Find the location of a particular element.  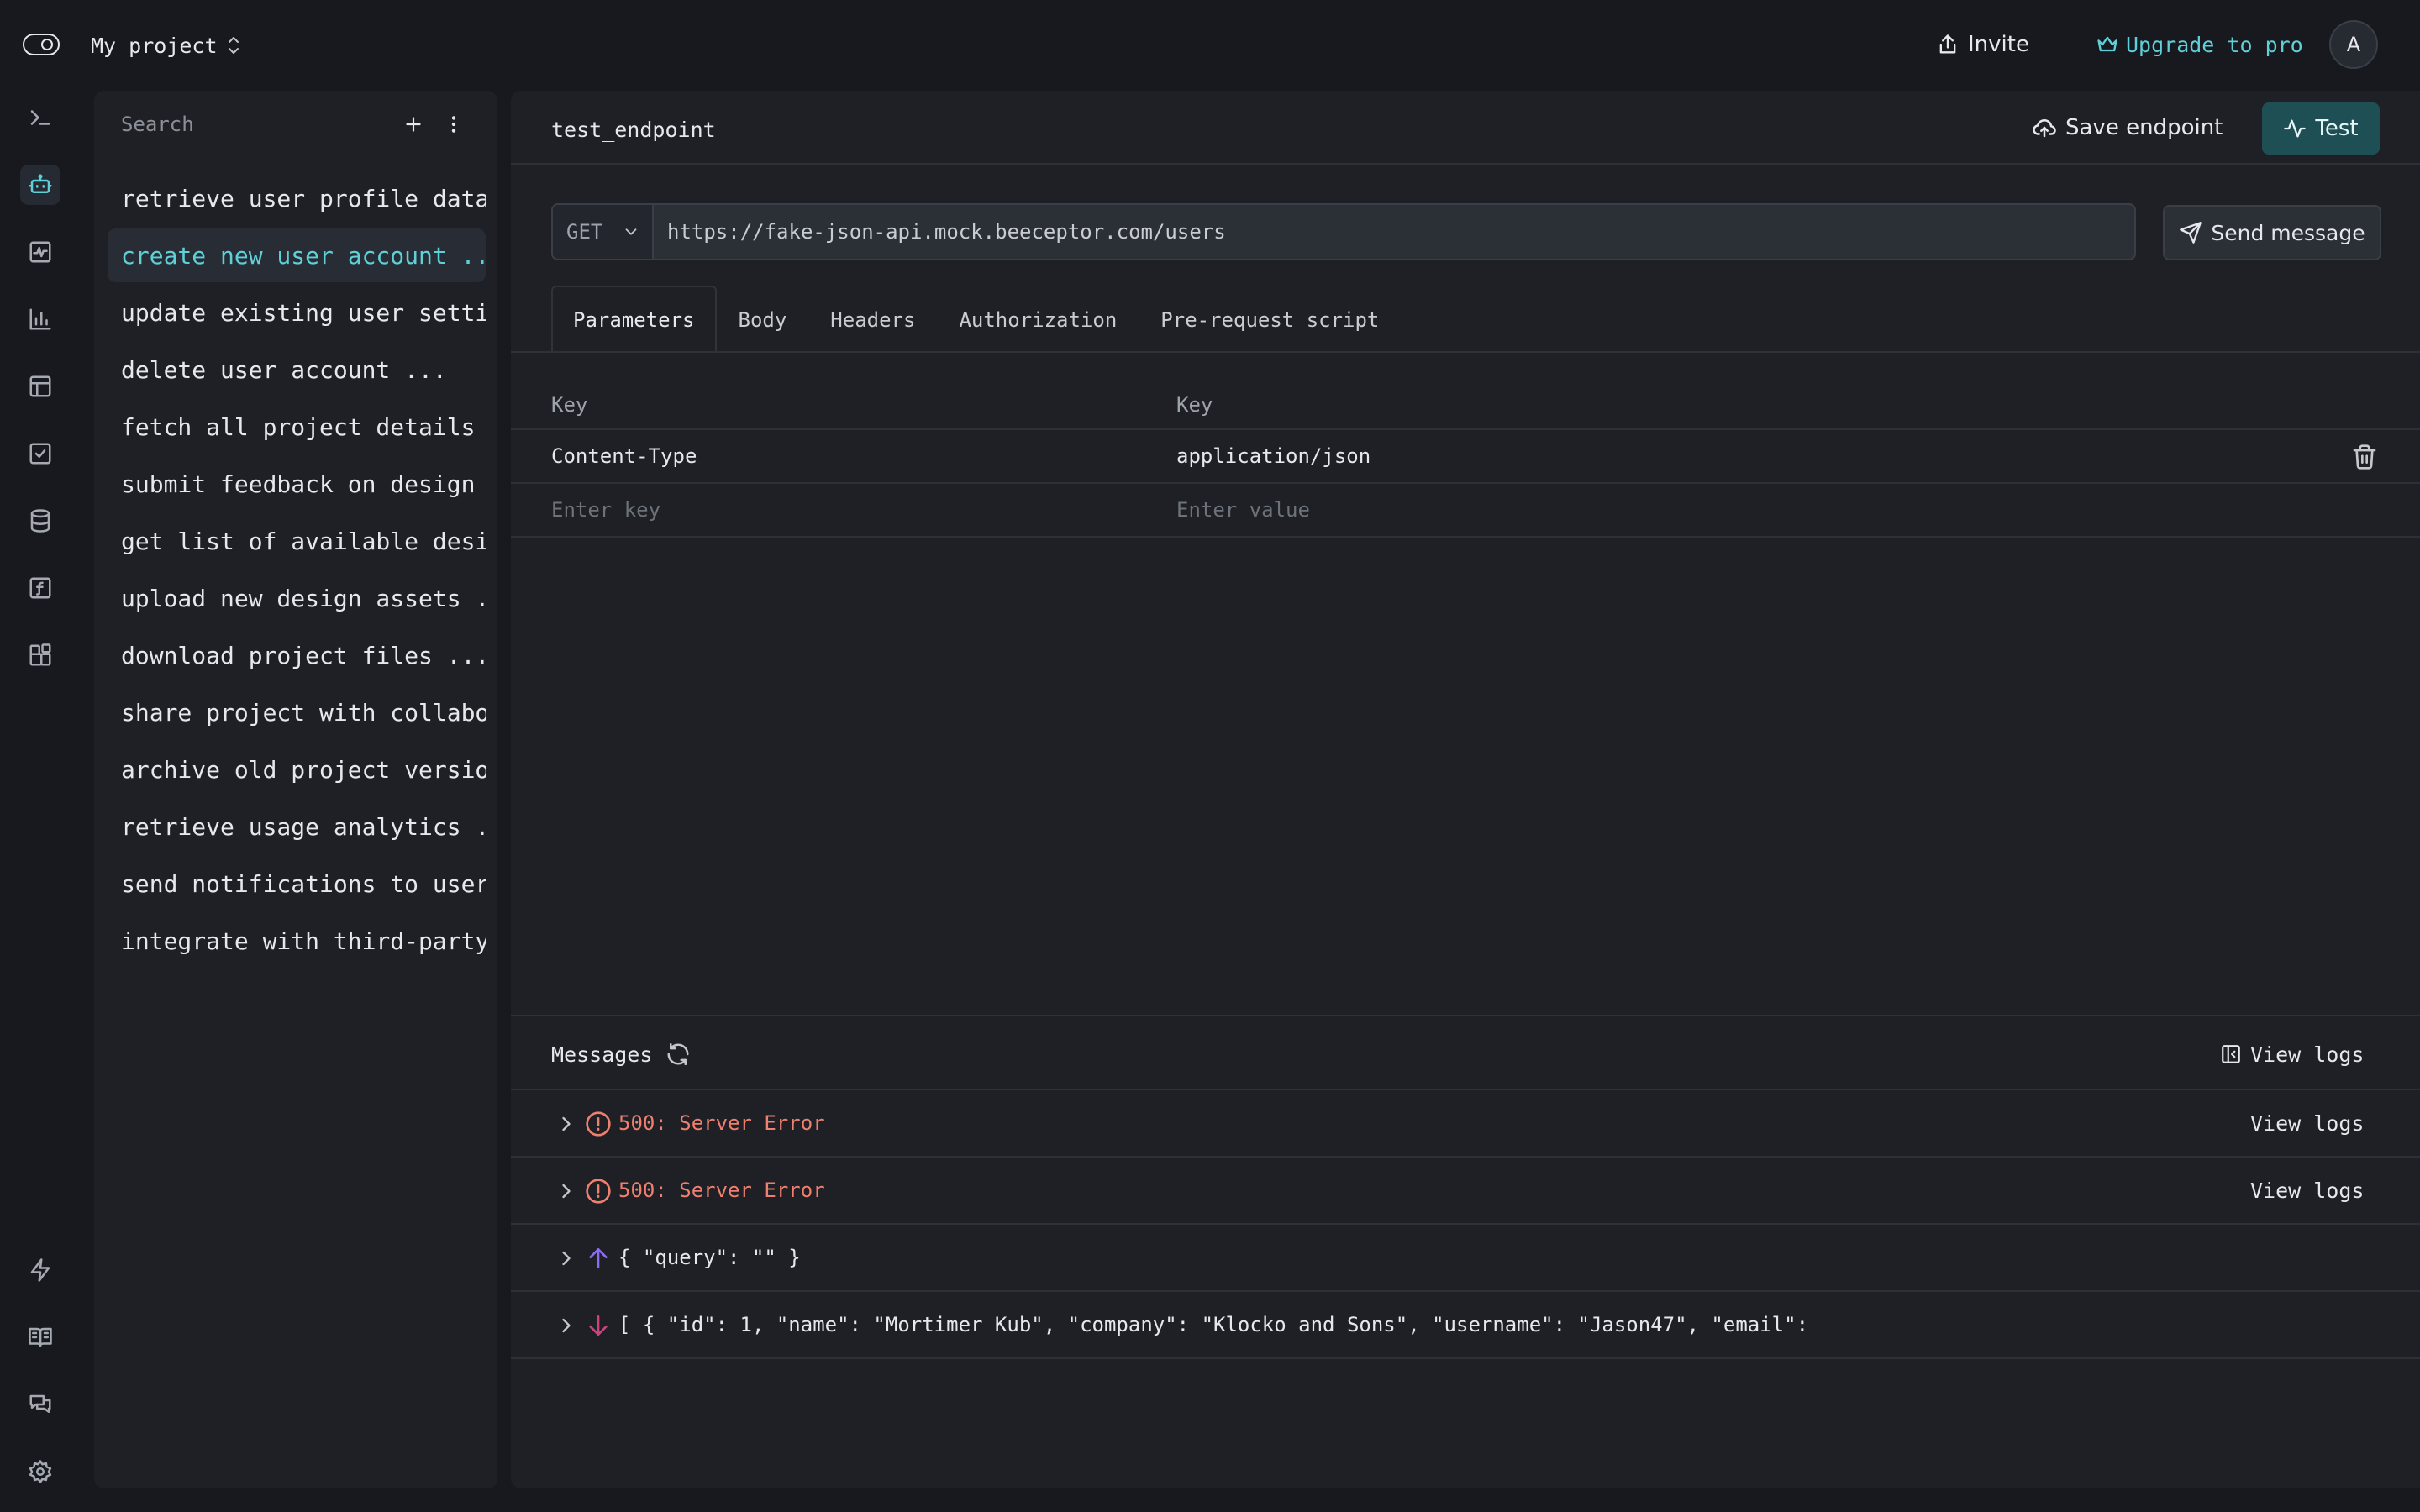

table-icon is located at coordinates (40, 386).